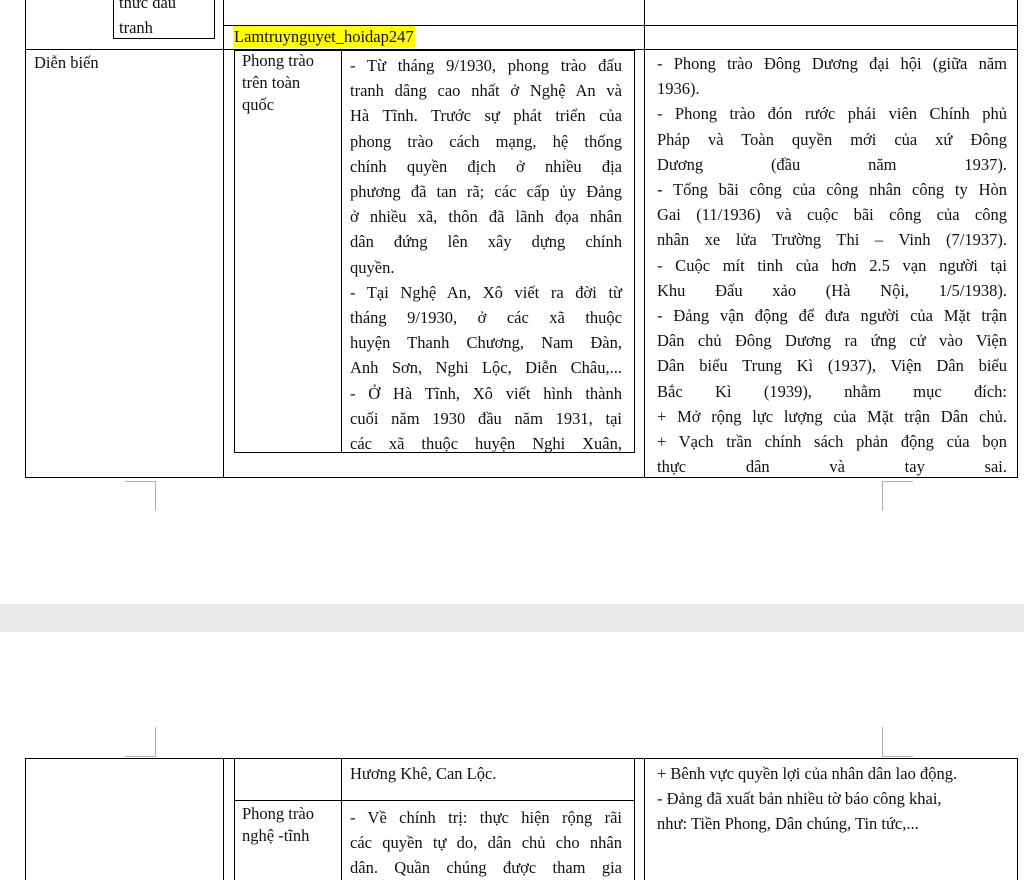  What do you see at coordinates (486, 868) in the screenshot?
I see `text-line: dân. Quần chúng được tham gia` at bounding box center [486, 868].